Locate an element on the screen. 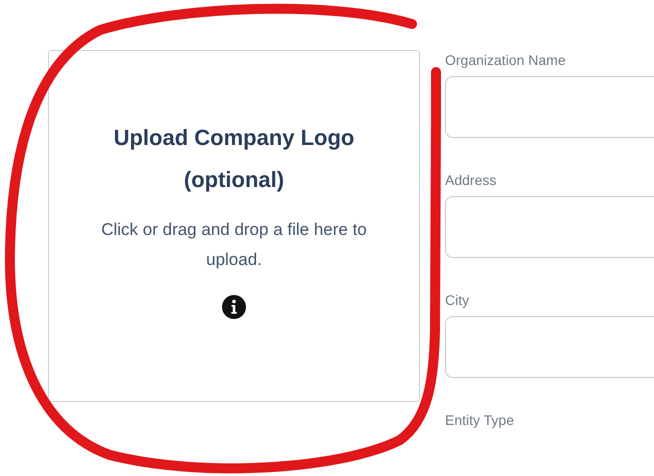 This screenshot has width=654, height=476. field-label: Address is located at coordinates (471, 181).